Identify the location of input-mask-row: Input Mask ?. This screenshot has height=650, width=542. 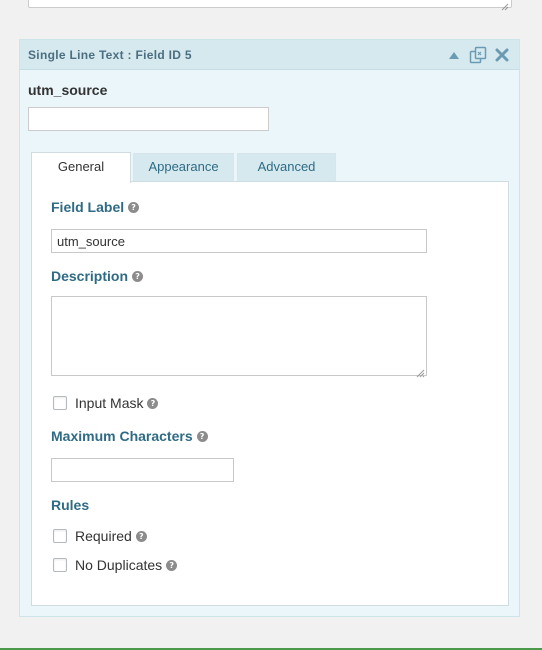
(106, 403).